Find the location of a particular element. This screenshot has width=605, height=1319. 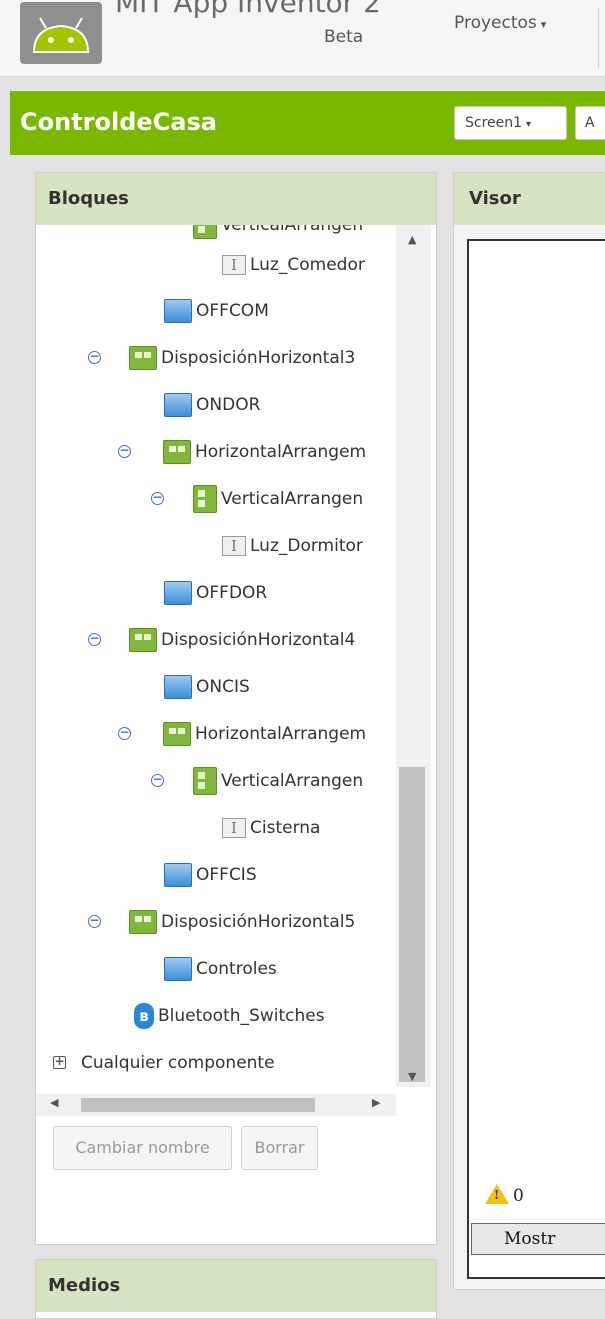

scroll-right-icon: ▶ is located at coordinates (376, 1102).